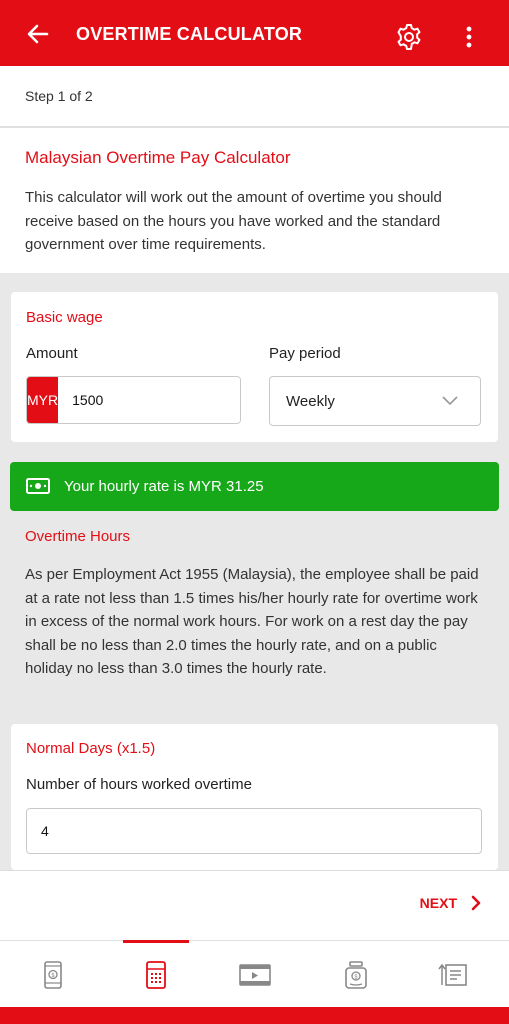  What do you see at coordinates (59, 96) in the screenshot?
I see `step-text: Step 1 of 2` at bounding box center [59, 96].